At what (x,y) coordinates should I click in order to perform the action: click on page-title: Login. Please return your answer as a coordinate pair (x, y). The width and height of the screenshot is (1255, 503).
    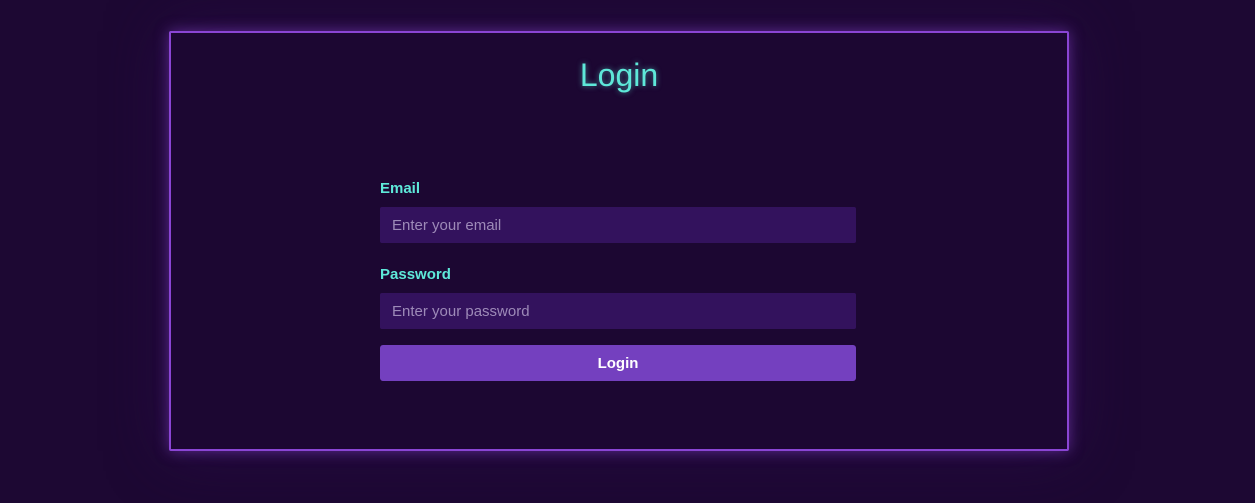
    Looking at the image, I should click on (619, 75).